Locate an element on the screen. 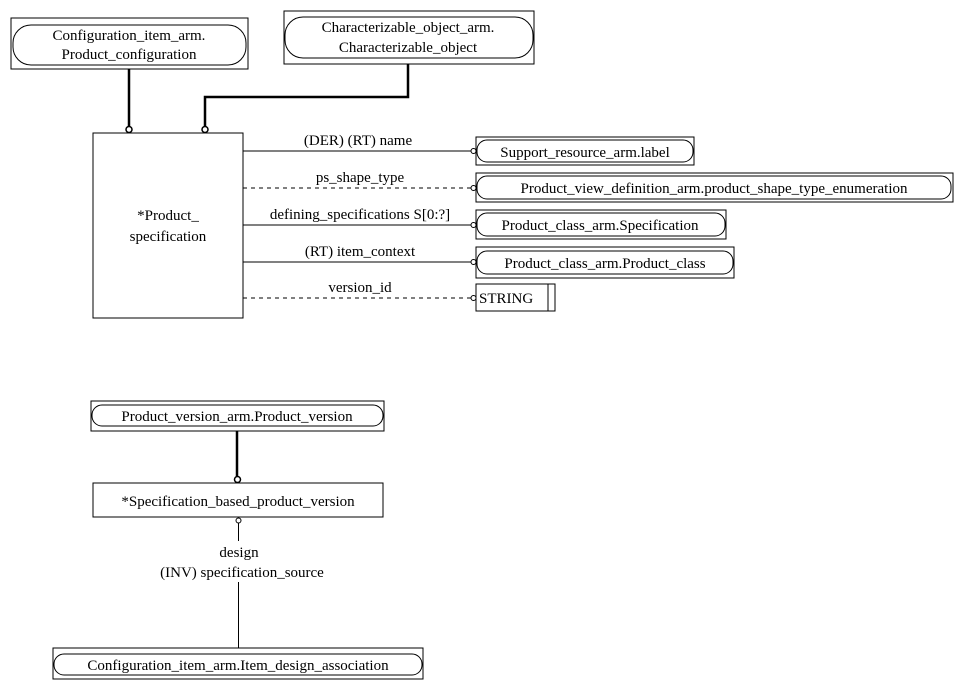 The height and width of the screenshot is (690, 963). entity-product-configuration-line1: Configuration_item_arm. is located at coordinates (129, 36).